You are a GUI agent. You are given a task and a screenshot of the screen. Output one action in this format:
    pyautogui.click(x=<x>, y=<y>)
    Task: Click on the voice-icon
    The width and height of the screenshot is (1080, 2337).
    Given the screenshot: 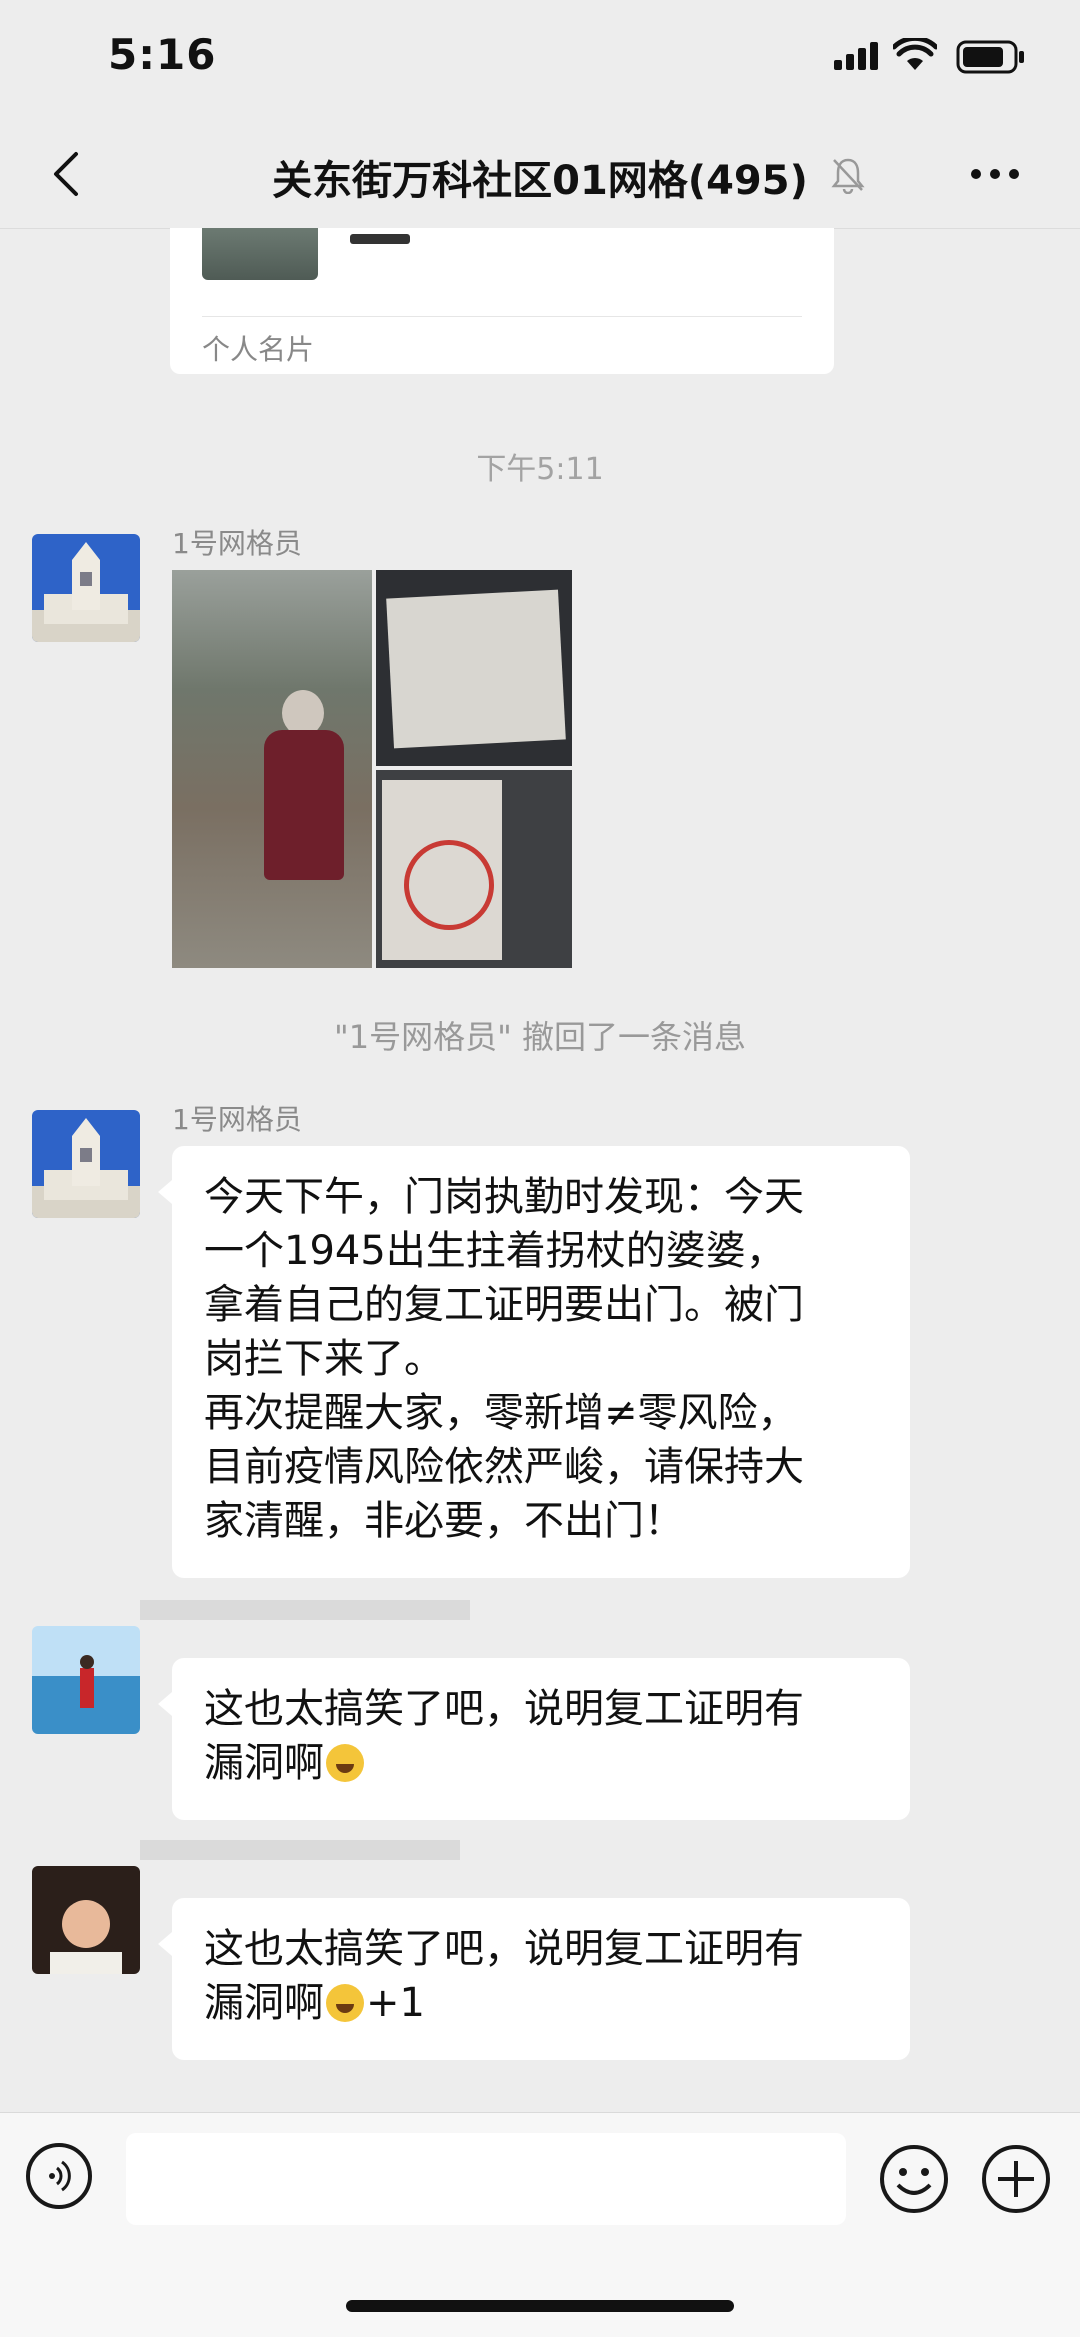 What is the action you would take?
    pyautogui.click(x=59, y=2176)
    